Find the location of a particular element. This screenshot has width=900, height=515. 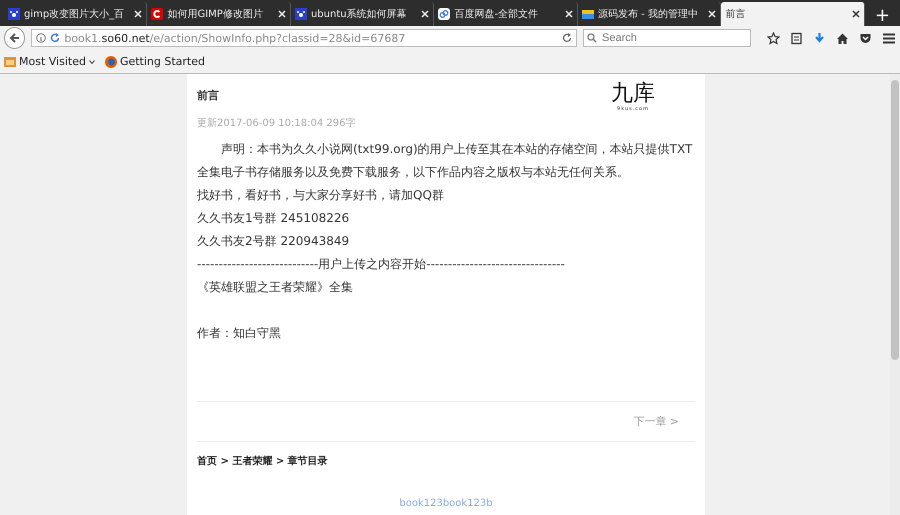

info-icon is located at coordinates (41, 38).